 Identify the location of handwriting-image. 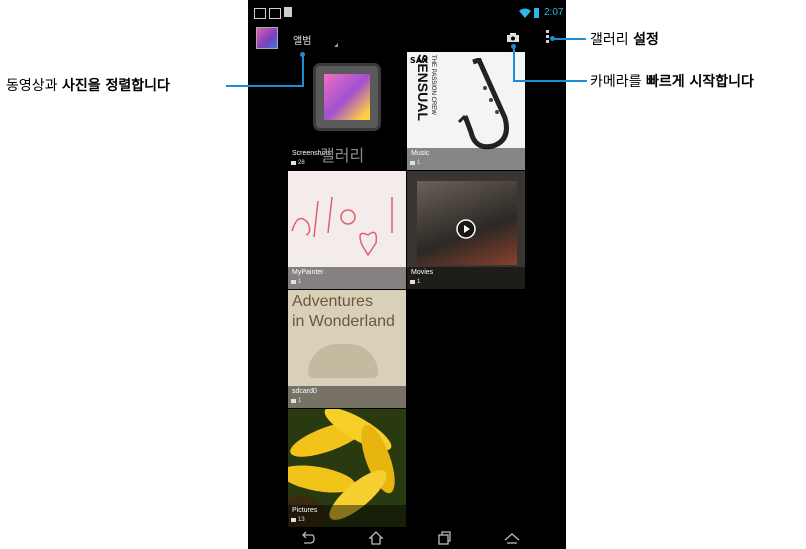
(342, 226).